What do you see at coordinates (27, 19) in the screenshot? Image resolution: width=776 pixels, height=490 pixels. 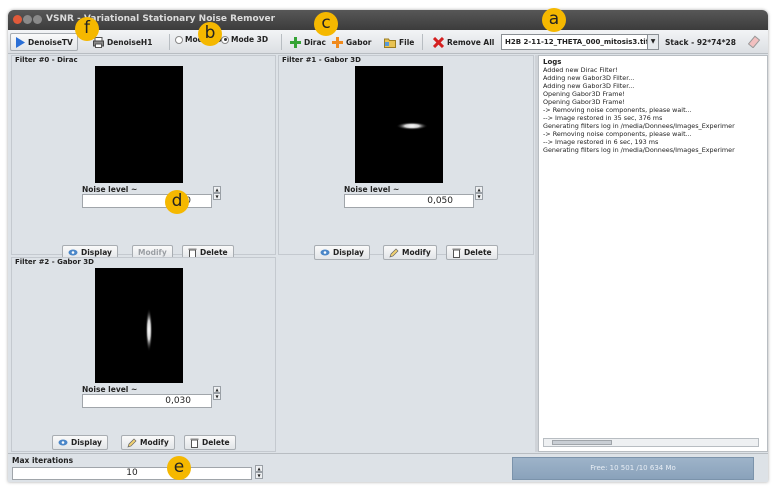 I see `minimize-window-button` at bounding box center [27, 19].